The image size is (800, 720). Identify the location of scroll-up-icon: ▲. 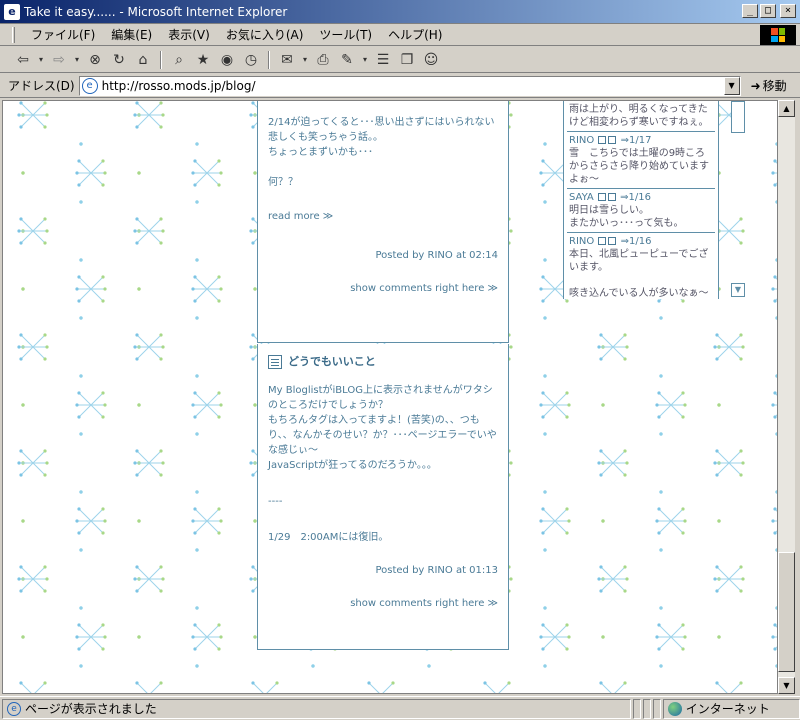
(786, 108).